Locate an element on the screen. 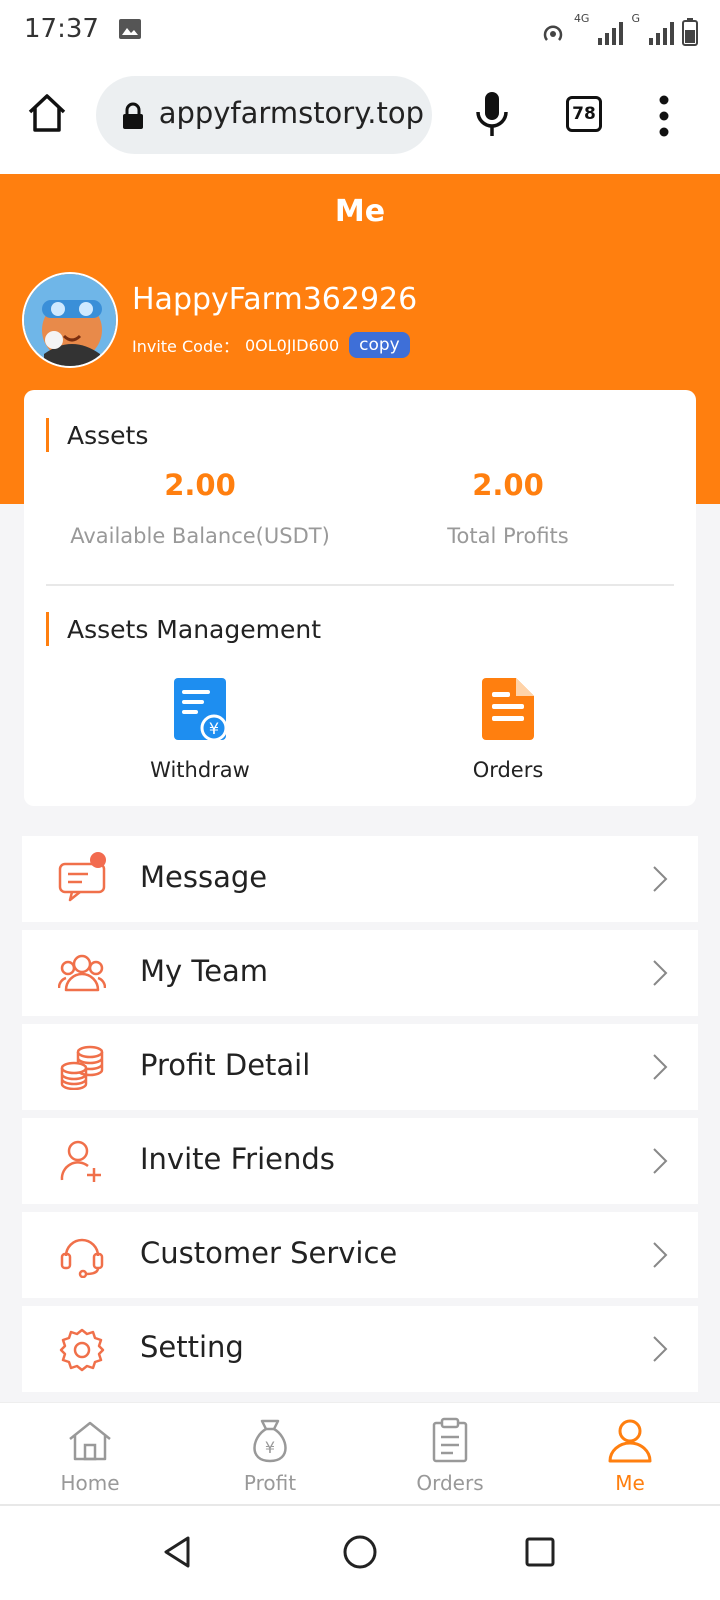 The width and height of the screenshot is (720, 1600). username: HappyFarm362926 is located at coordinates (275, 299).